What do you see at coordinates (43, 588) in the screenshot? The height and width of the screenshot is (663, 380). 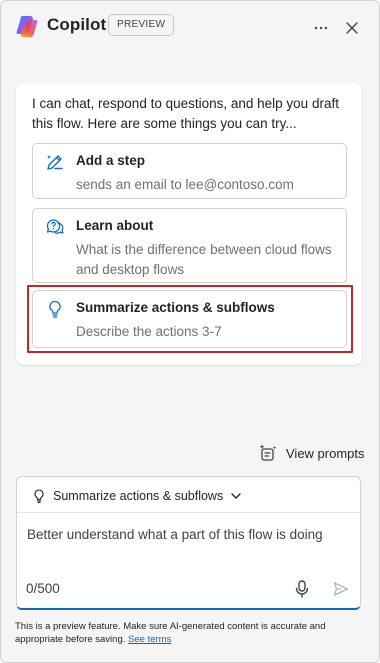 I see `character-counter: 0/500` at bounding box center [43, 588].